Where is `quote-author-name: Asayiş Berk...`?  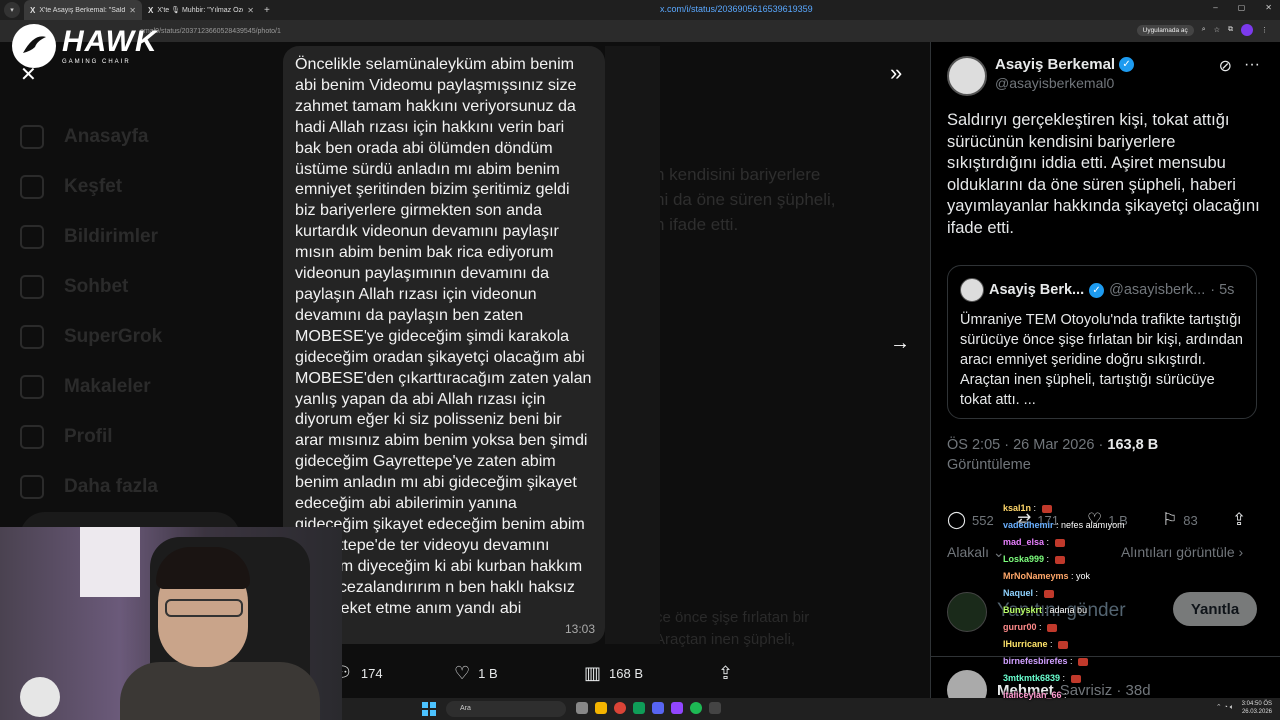
quote-author-name: Asayiş Berk... is located at coordinates (1037, 290).